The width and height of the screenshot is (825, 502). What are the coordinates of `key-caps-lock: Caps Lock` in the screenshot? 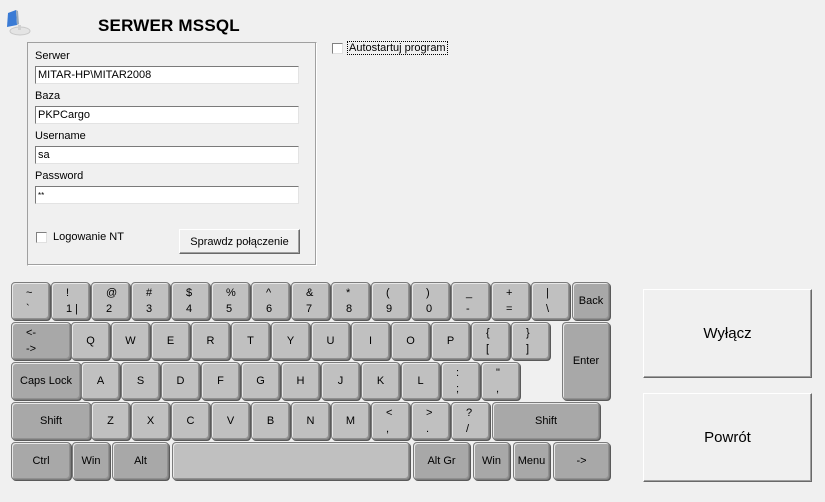 It's located at (46, 381).